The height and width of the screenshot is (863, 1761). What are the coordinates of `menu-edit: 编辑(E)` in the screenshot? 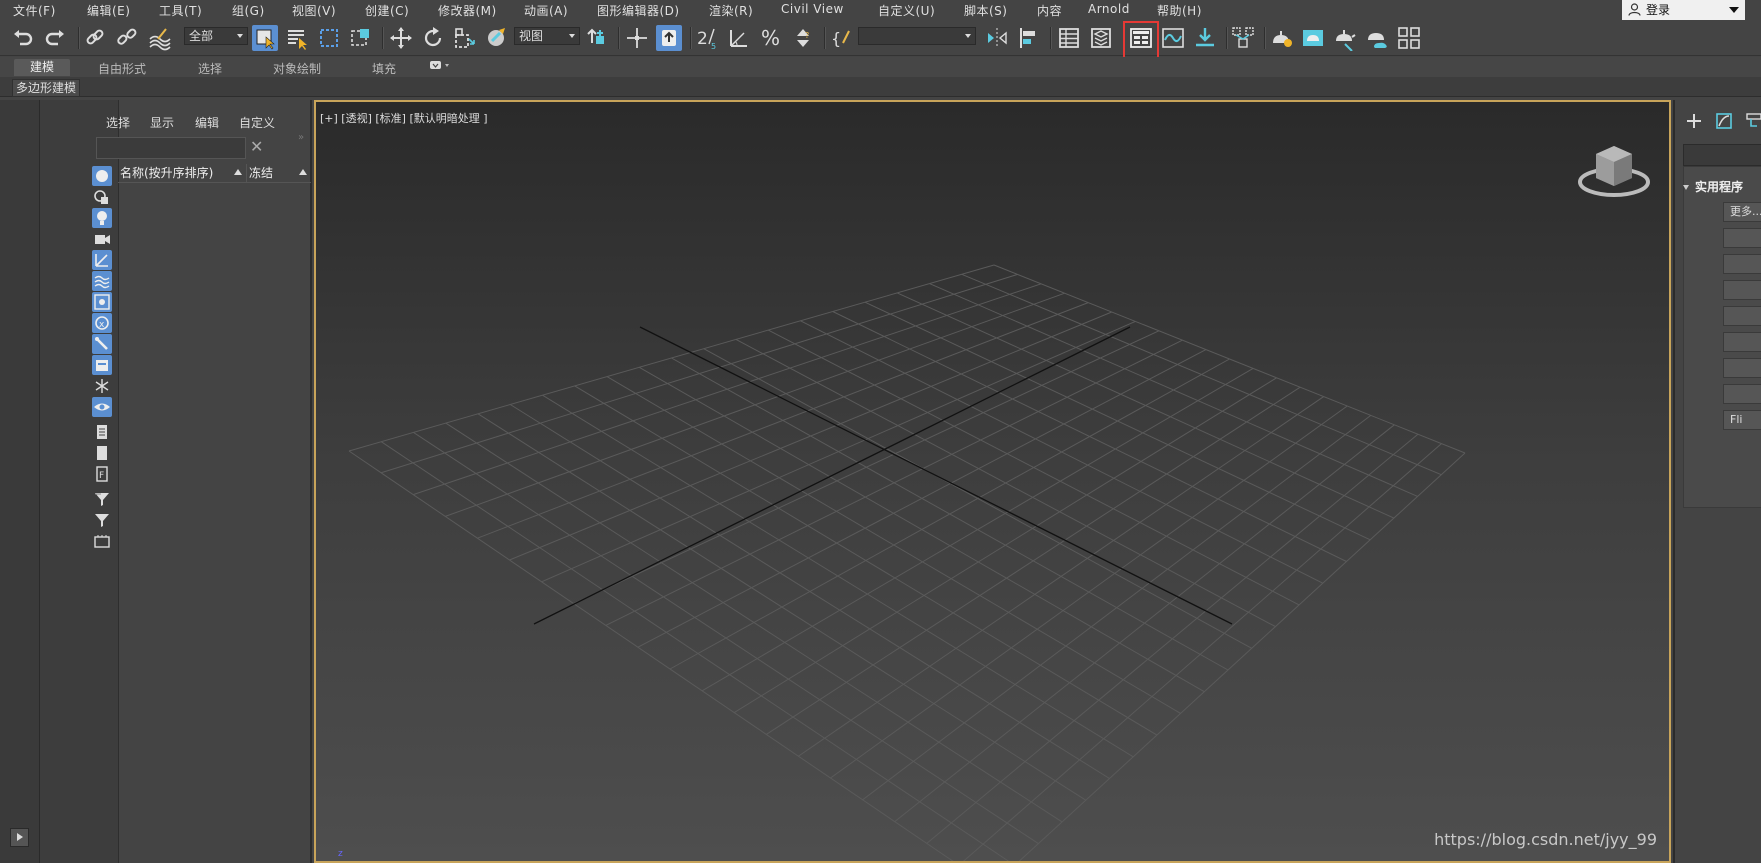 It's located at (108, 10).